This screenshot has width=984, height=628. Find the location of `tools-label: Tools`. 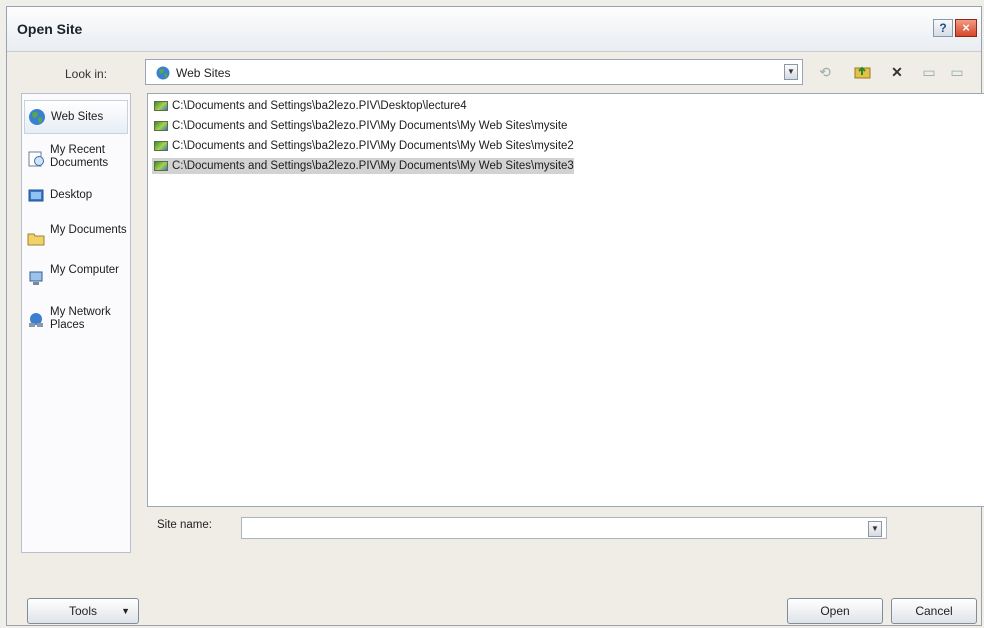

tools-label: Tools is located at coordinates (82, 611).